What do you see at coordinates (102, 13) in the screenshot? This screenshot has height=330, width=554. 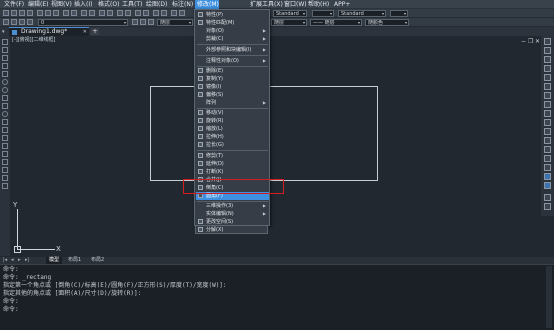 I see `properties-icon` at bounding box center [102, 13].